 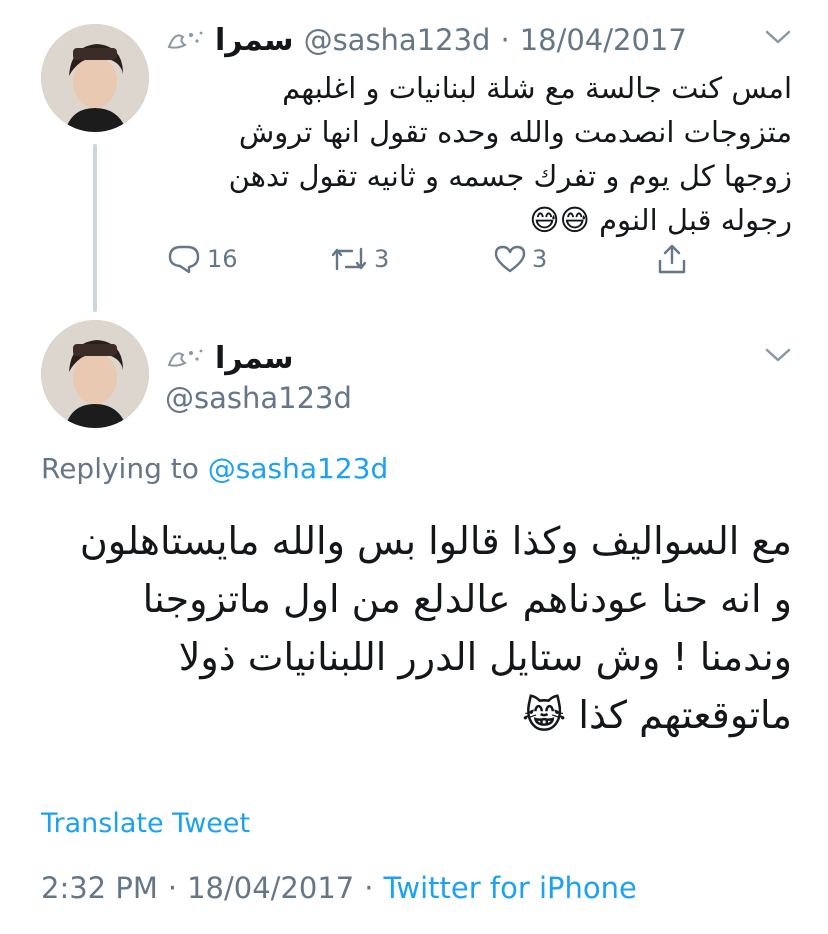 What do you see at coordinates (298, 468) in the screenshot?
I see `replying-handle-link: @sasha123d` at bounding box center [298, 468].